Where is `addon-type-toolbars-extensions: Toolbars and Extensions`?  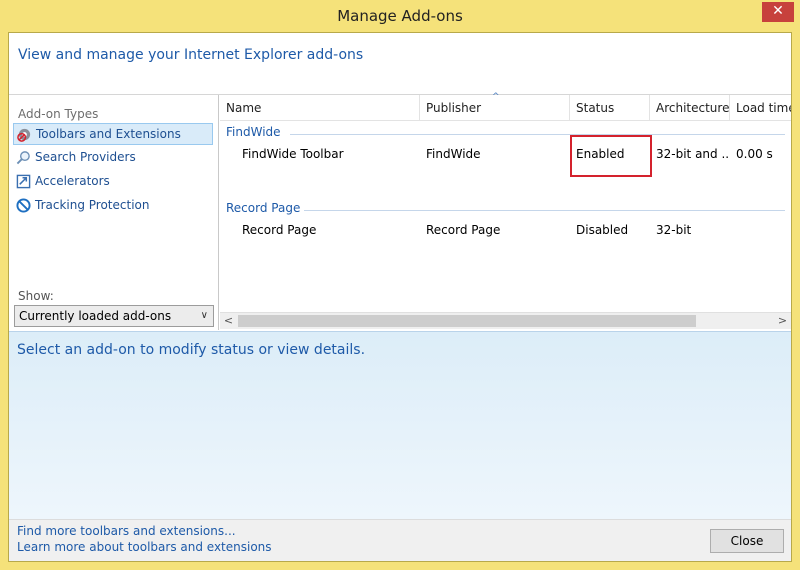 addon-type-toolbars-extensions: Toolbars and Extensions is located at coordinates (113, 134).